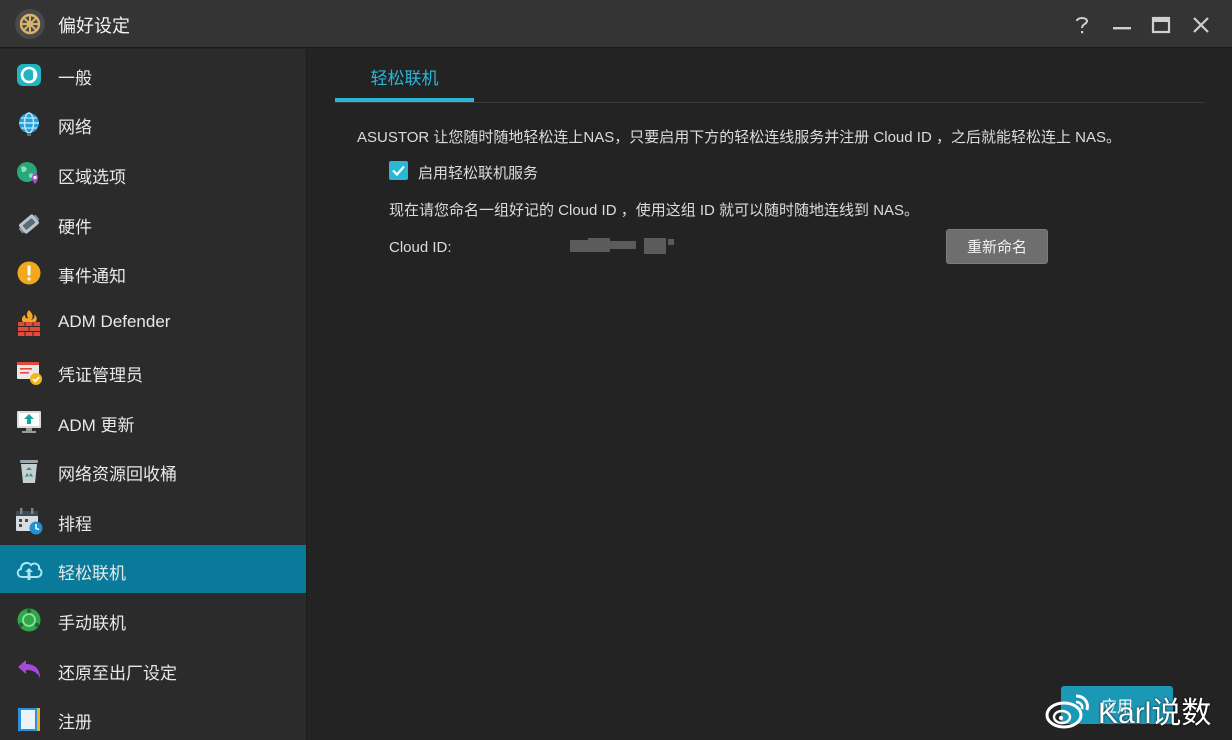  Describe the element at coordinates (100, 375) in the screenshot. I see `sidebar-item-label: 凭证管理员` at that location.